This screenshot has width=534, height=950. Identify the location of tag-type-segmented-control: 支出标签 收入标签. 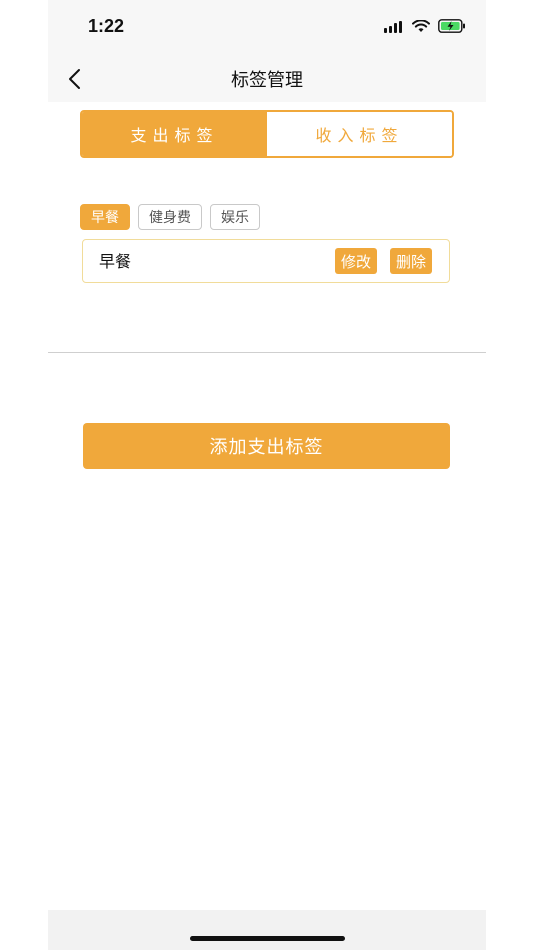
(267, 134).